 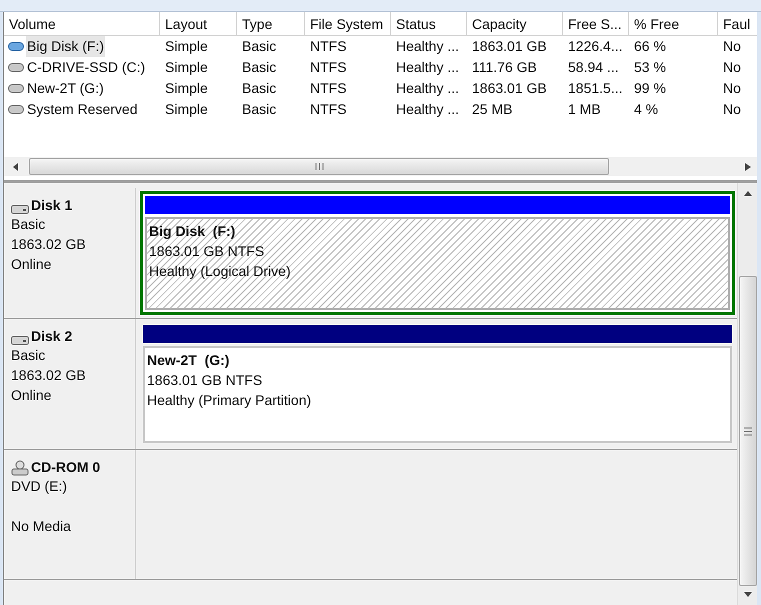 What do you see at coordinates (51, 336) in the screenshot?
I see `disk-name: Disk 2` at bounding box center [51, 336].